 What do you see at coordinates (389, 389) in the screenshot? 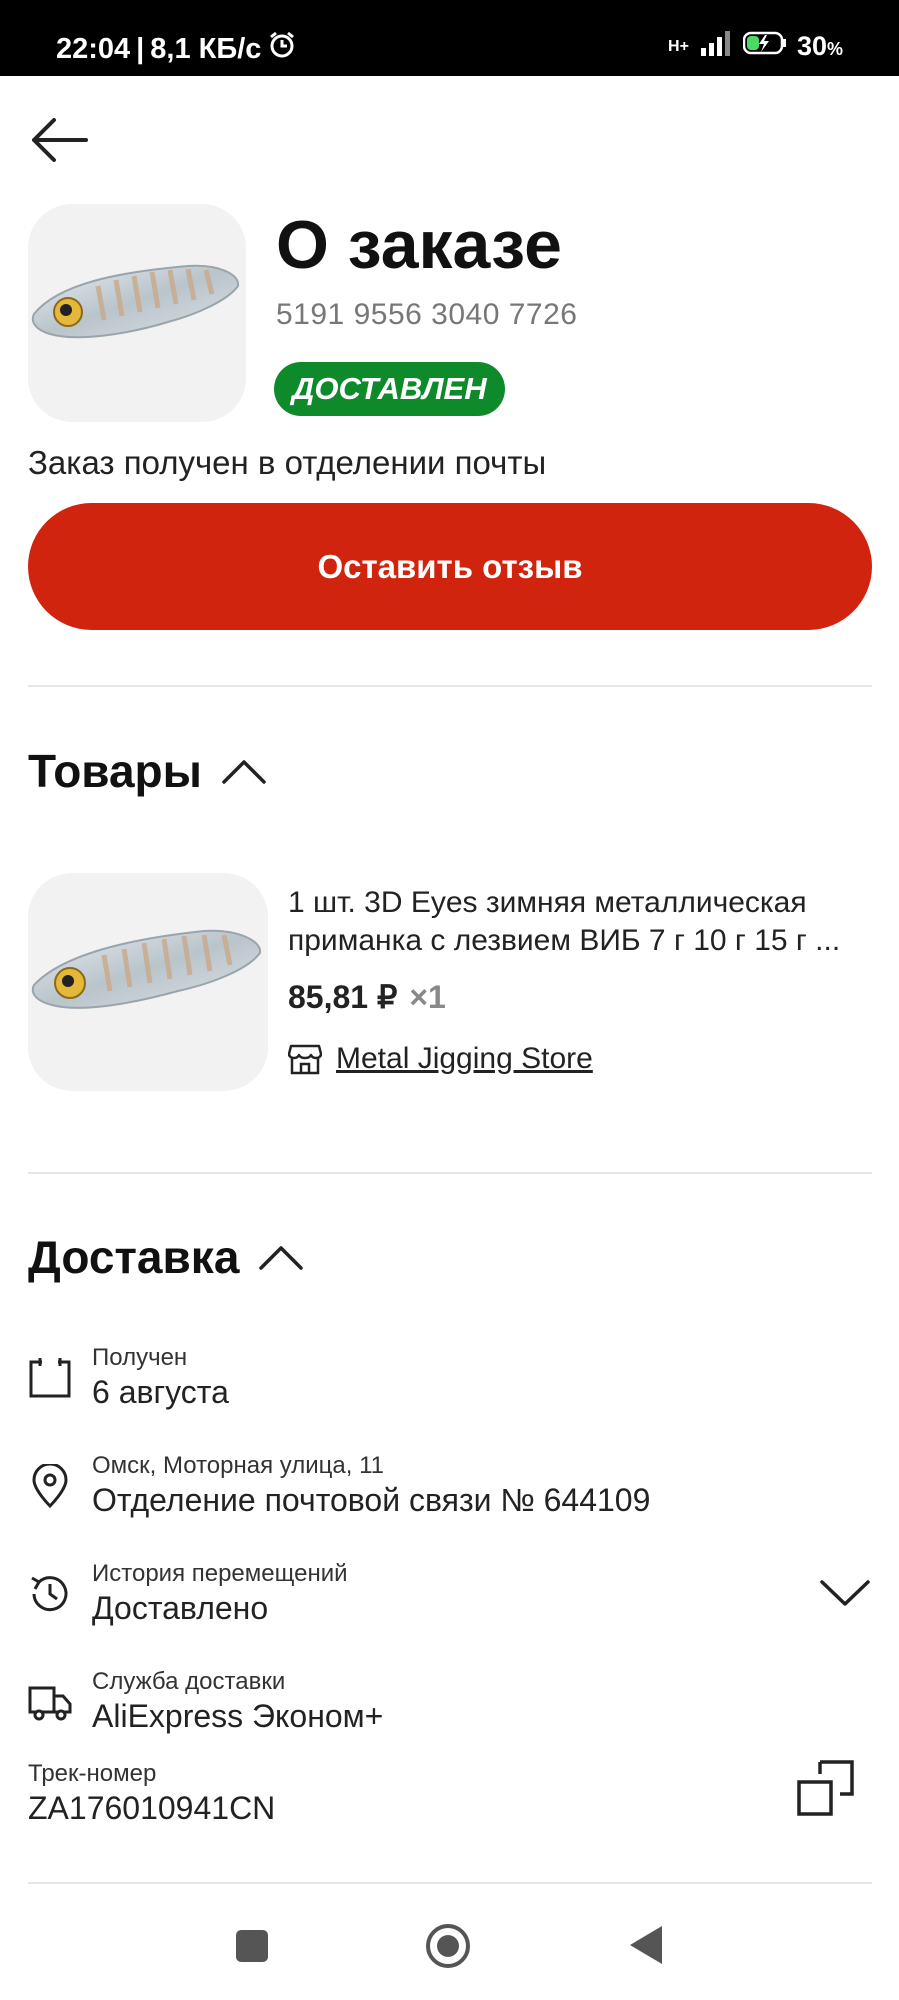
I see `status-badge: ДОСТАВЛЕН` at bounding box center [389, 389].